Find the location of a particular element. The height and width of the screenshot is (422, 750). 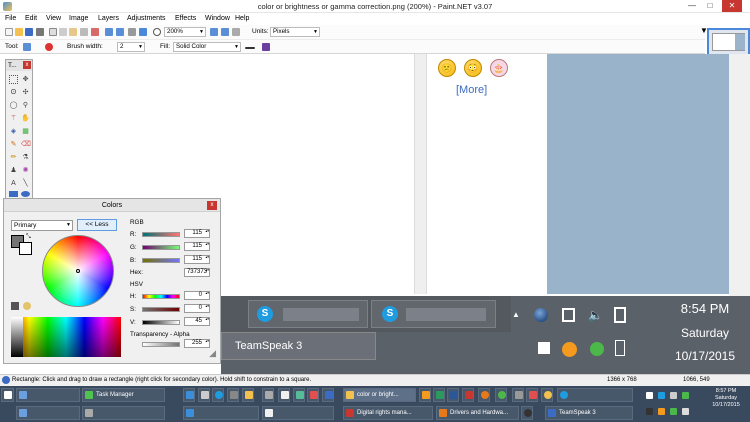

taskbar-skype-window is located at coordinates (595, 395).